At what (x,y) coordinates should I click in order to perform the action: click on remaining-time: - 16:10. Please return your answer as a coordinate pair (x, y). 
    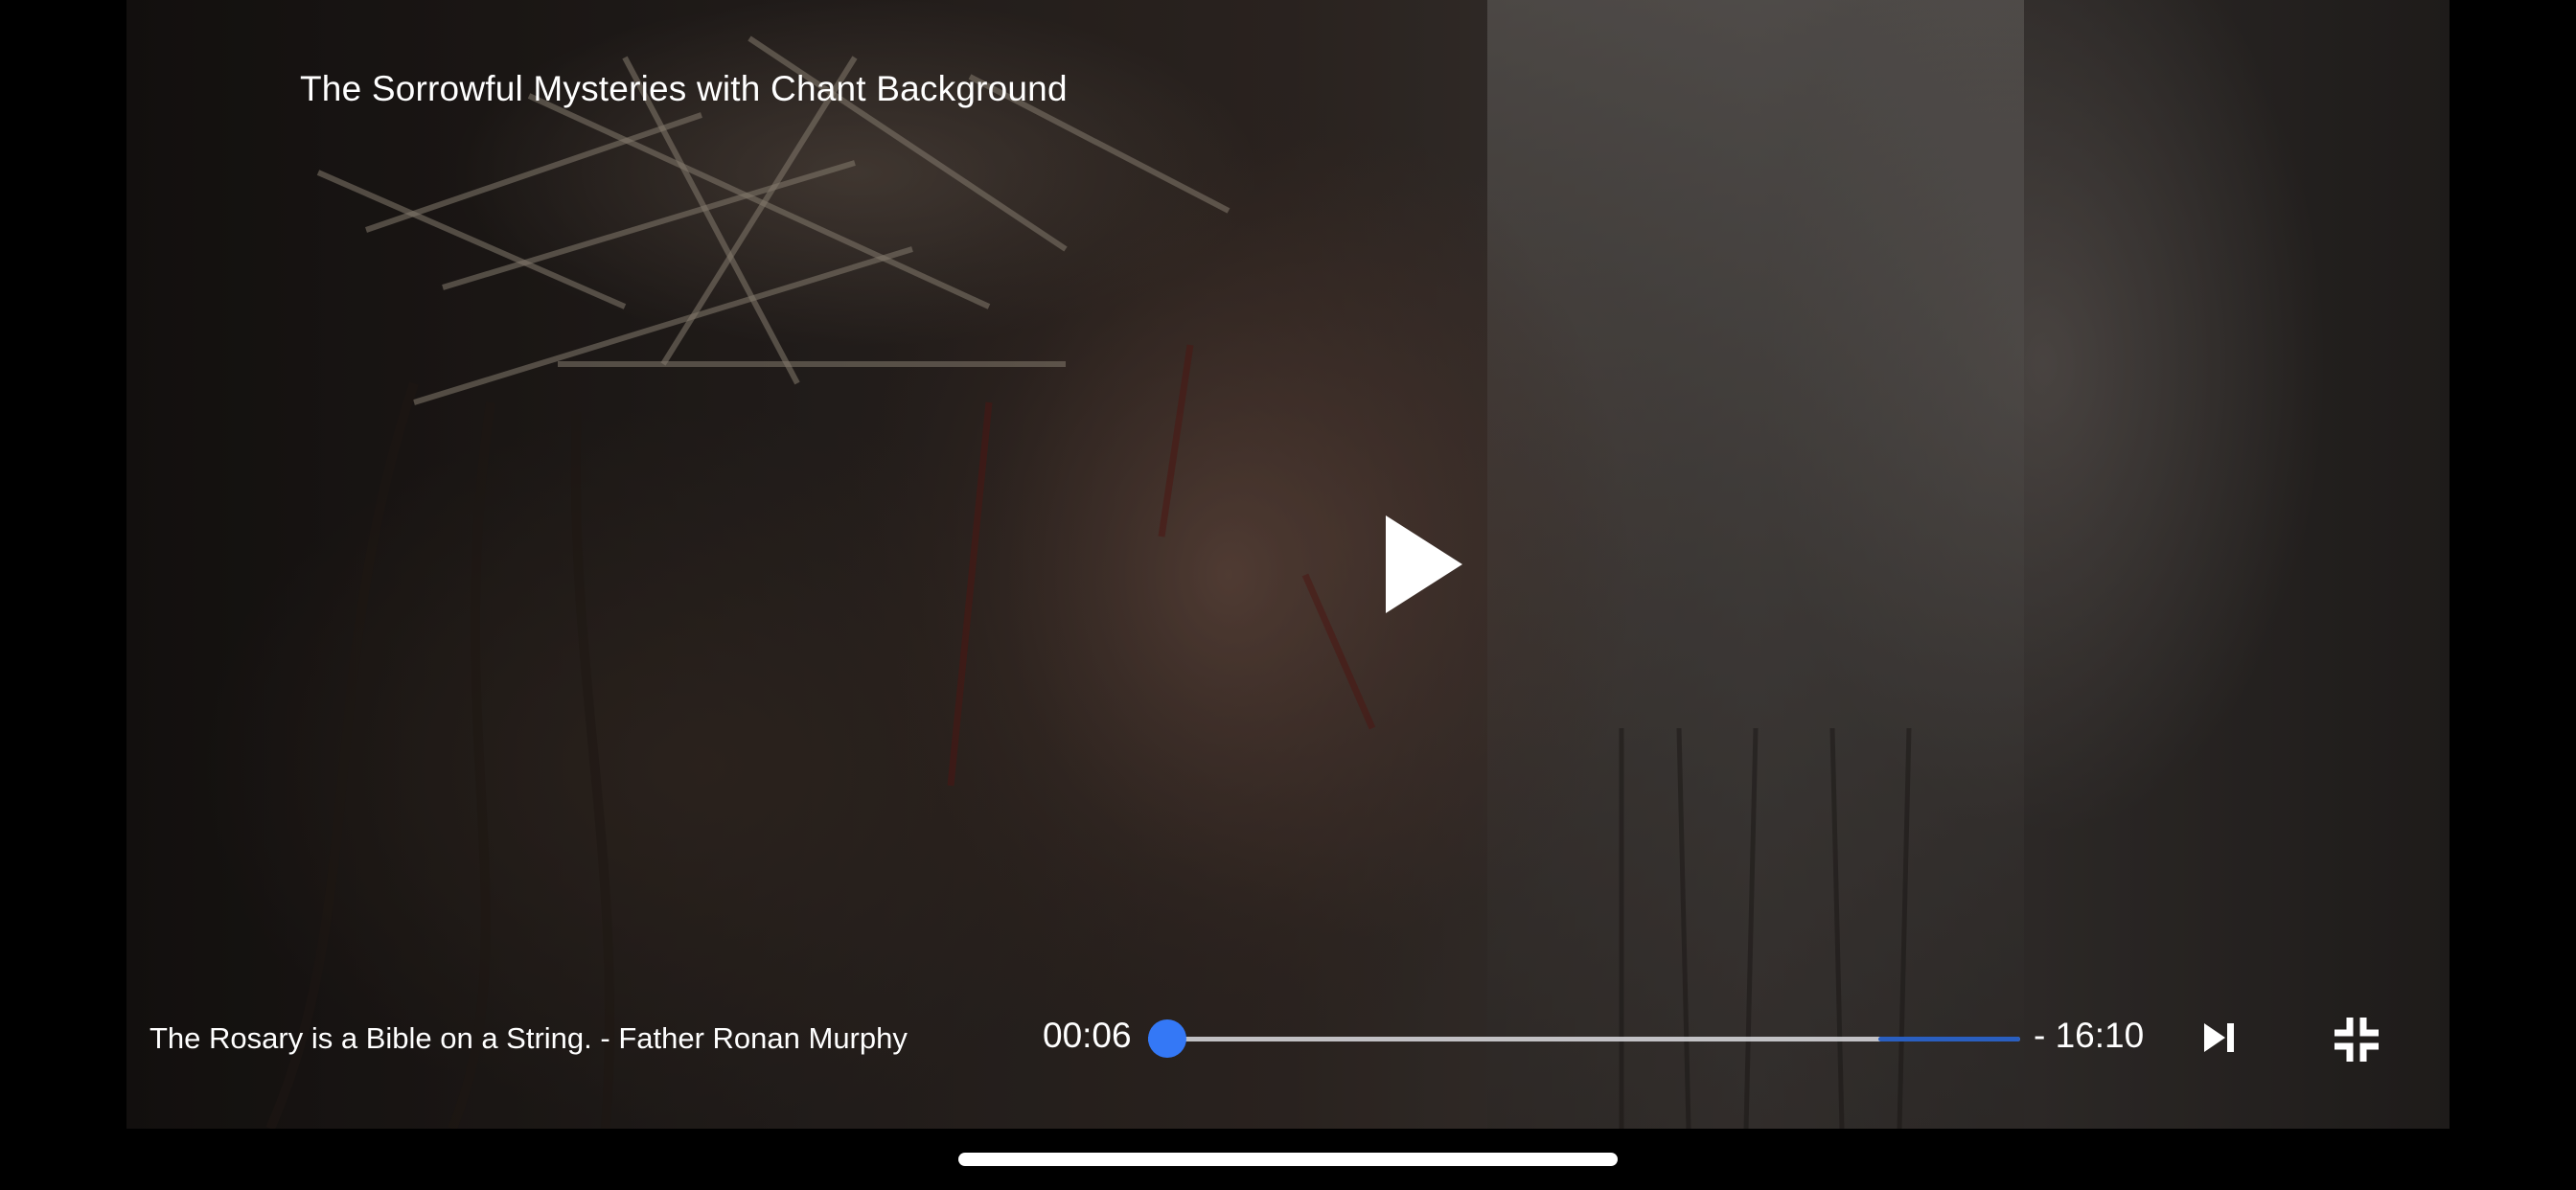
    Looking at the image, I should click on (2089, 1036).